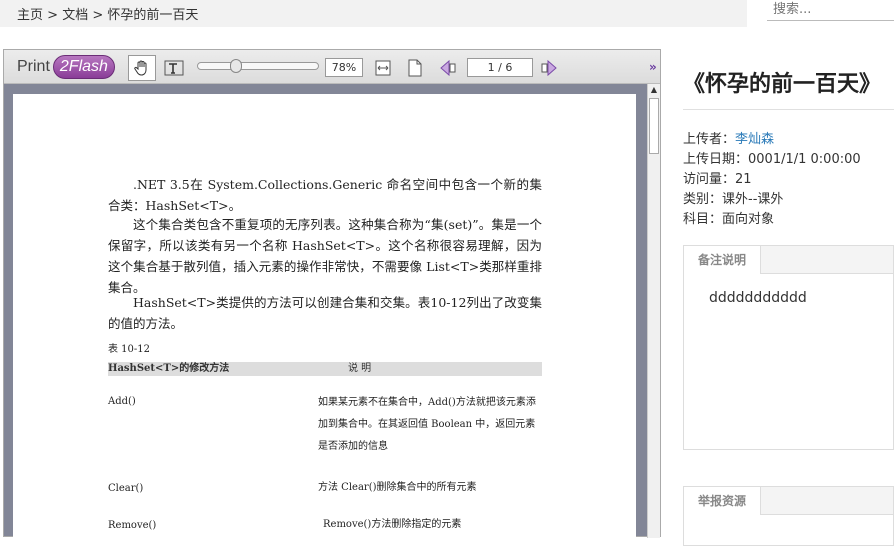  Describe the element at coordinates (788, 516) in the screenshot. I see `report-panel: 举报资源` at that location.